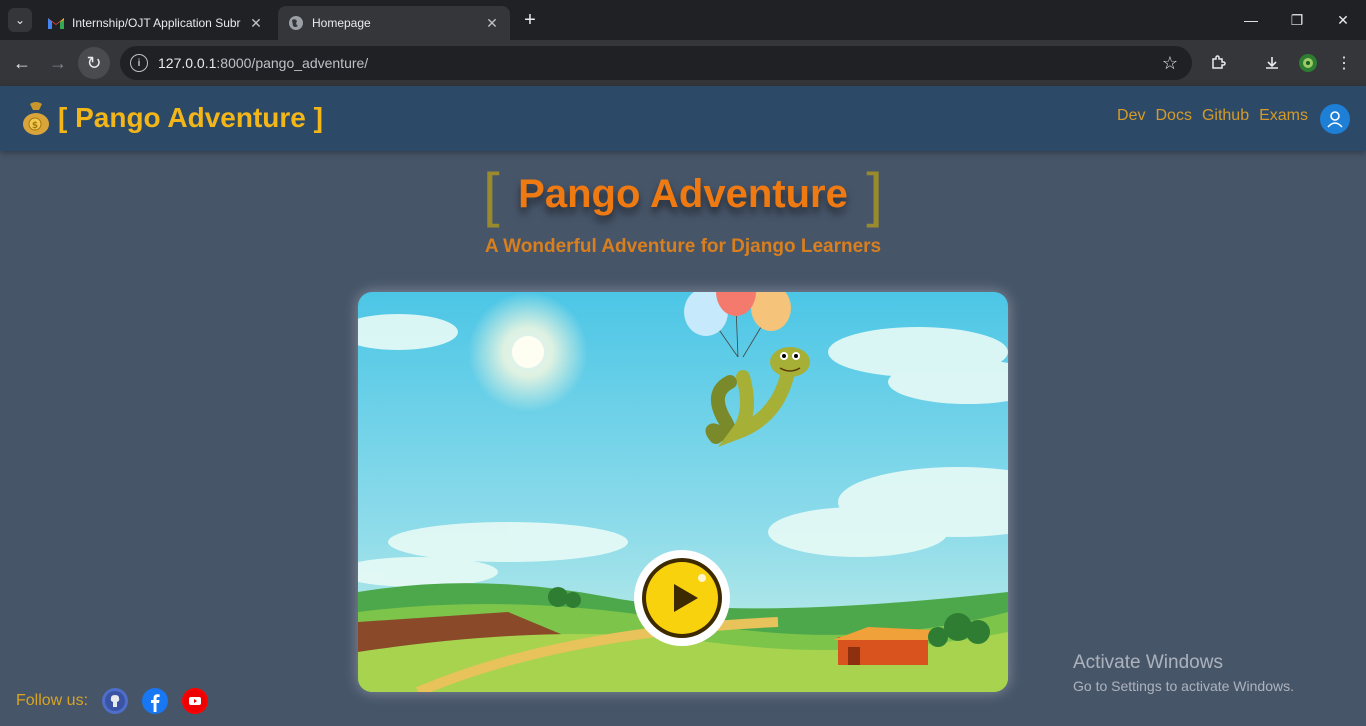 This screenshot has width=1366, height=726. Describe the element at coordinates (1131, 116) in the screenshot. I see `nav-dev: Dev` at that location.